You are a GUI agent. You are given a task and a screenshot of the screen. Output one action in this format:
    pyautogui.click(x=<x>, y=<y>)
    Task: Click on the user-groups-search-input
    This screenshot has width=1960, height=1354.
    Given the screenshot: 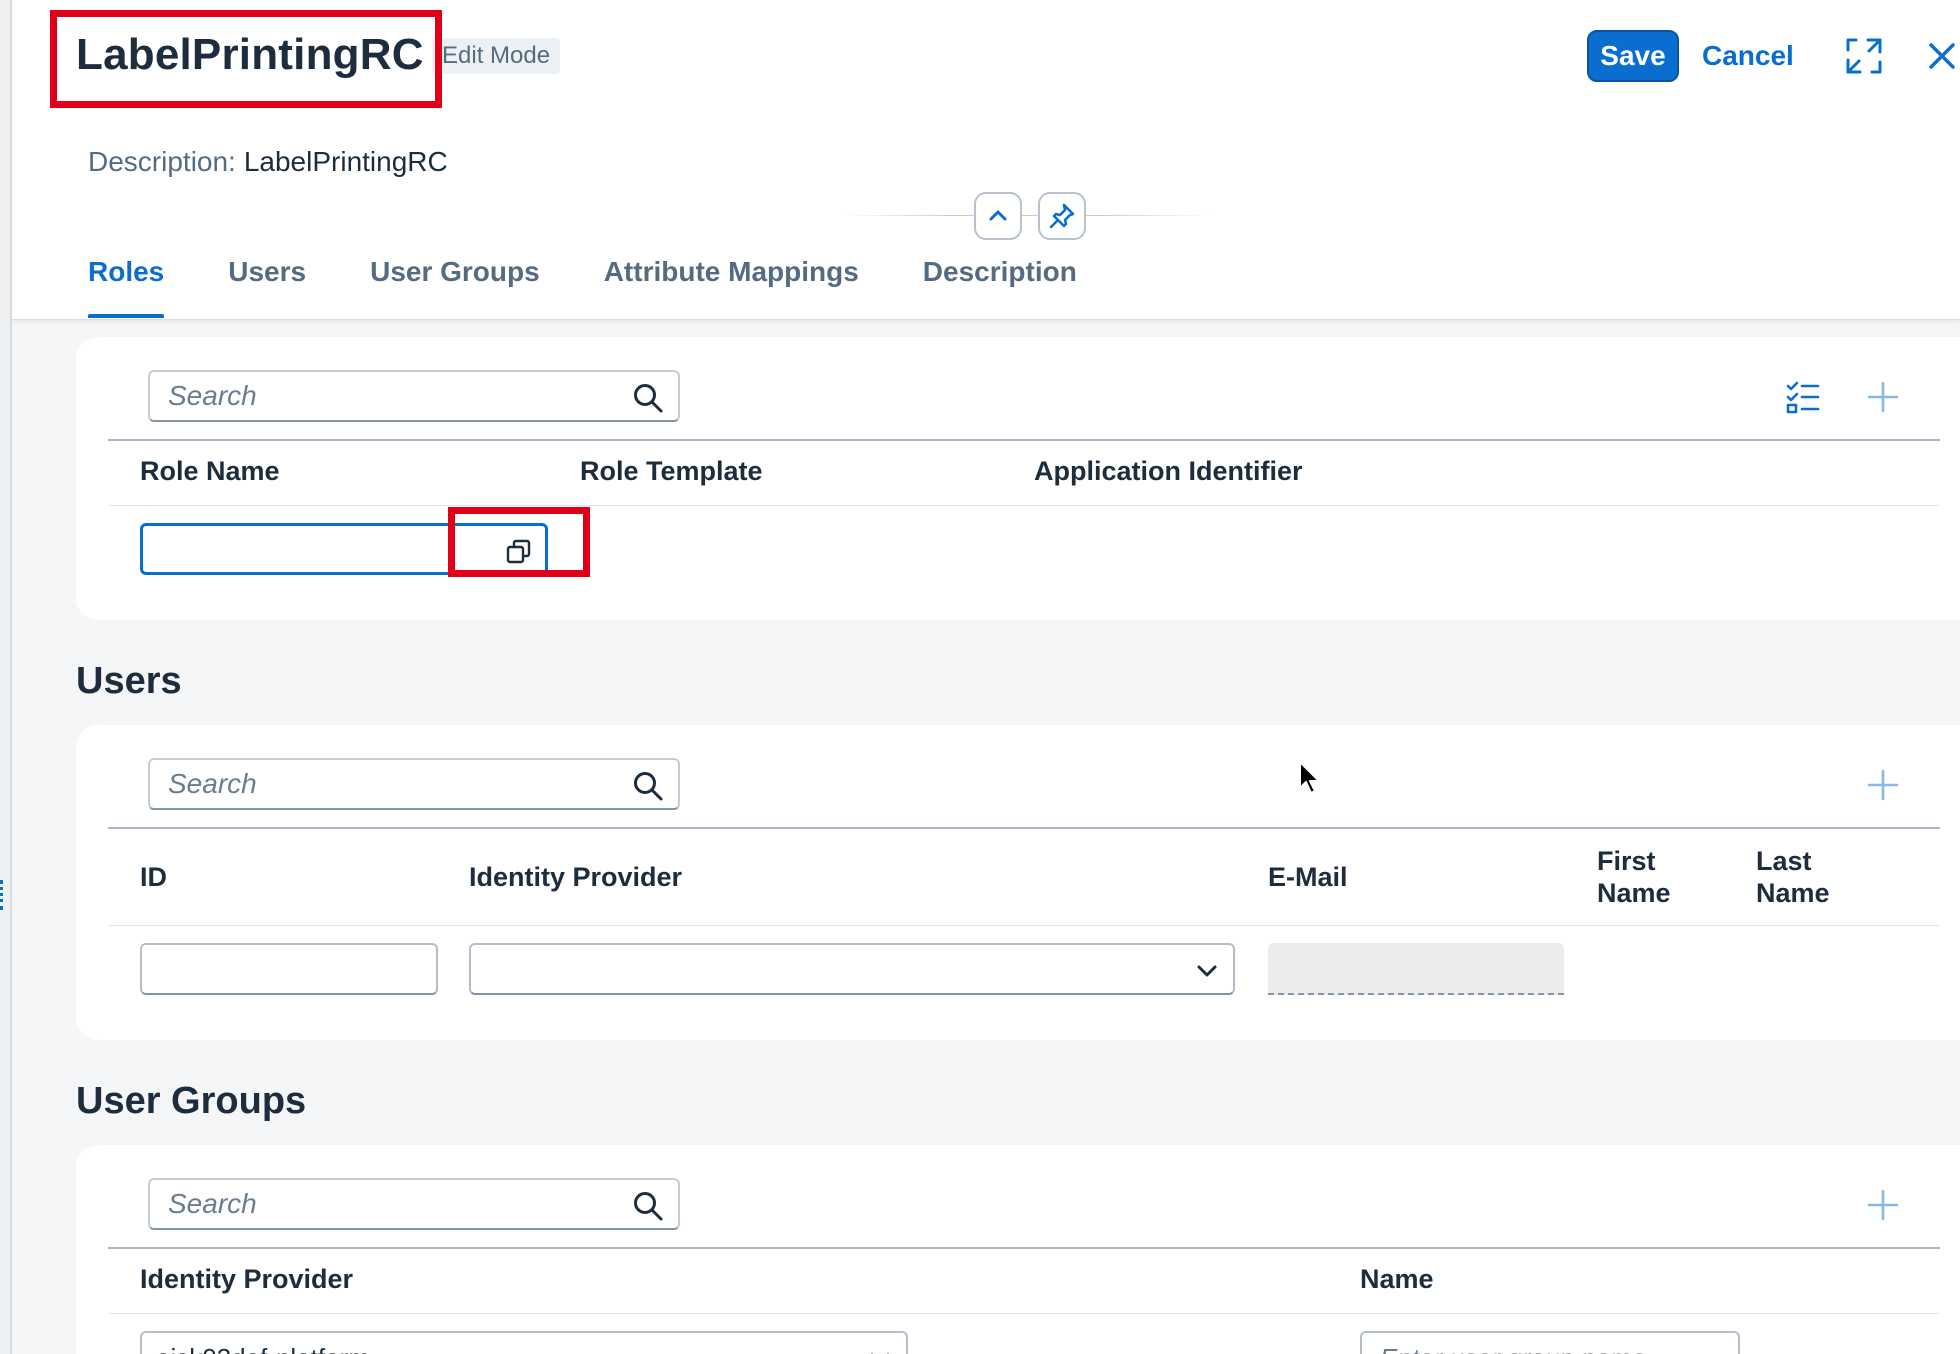 What is the action you would take?
    pyautogui.click(x=388, y=1204)
    